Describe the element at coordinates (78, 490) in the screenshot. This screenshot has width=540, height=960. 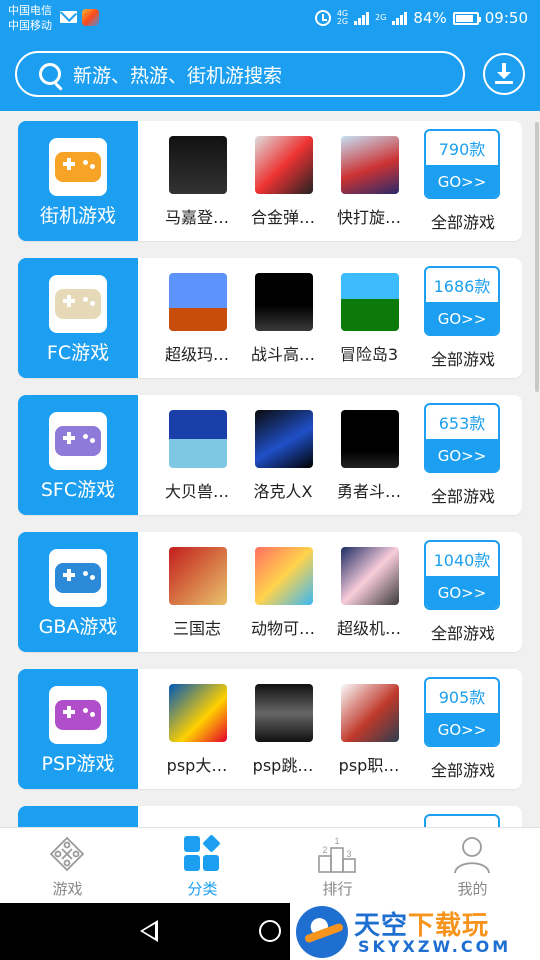
I see `category-label: SFC游戏` at that location.